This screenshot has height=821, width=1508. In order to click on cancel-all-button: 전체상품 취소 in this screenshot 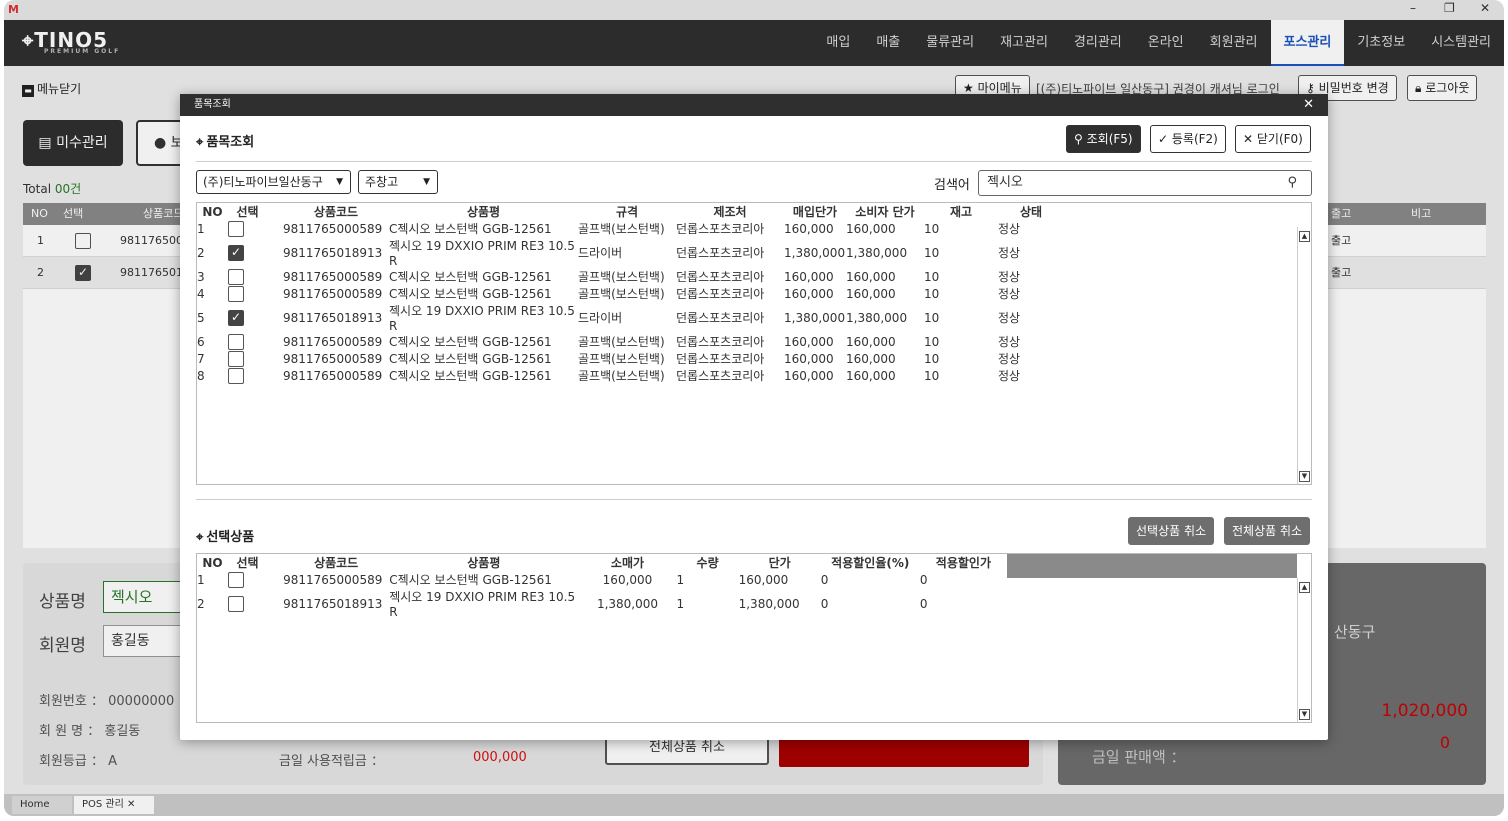, I will do `click(1267, 531)`.